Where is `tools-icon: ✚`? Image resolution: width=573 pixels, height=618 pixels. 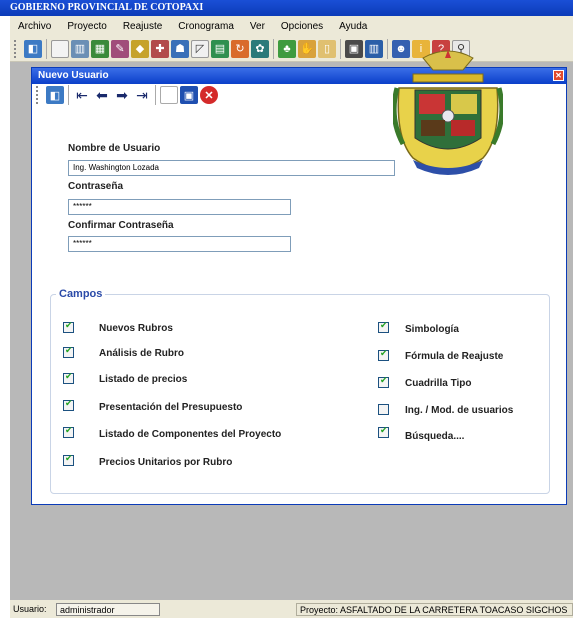
tools-icon: ✚ is located at coordinates (160, 48).